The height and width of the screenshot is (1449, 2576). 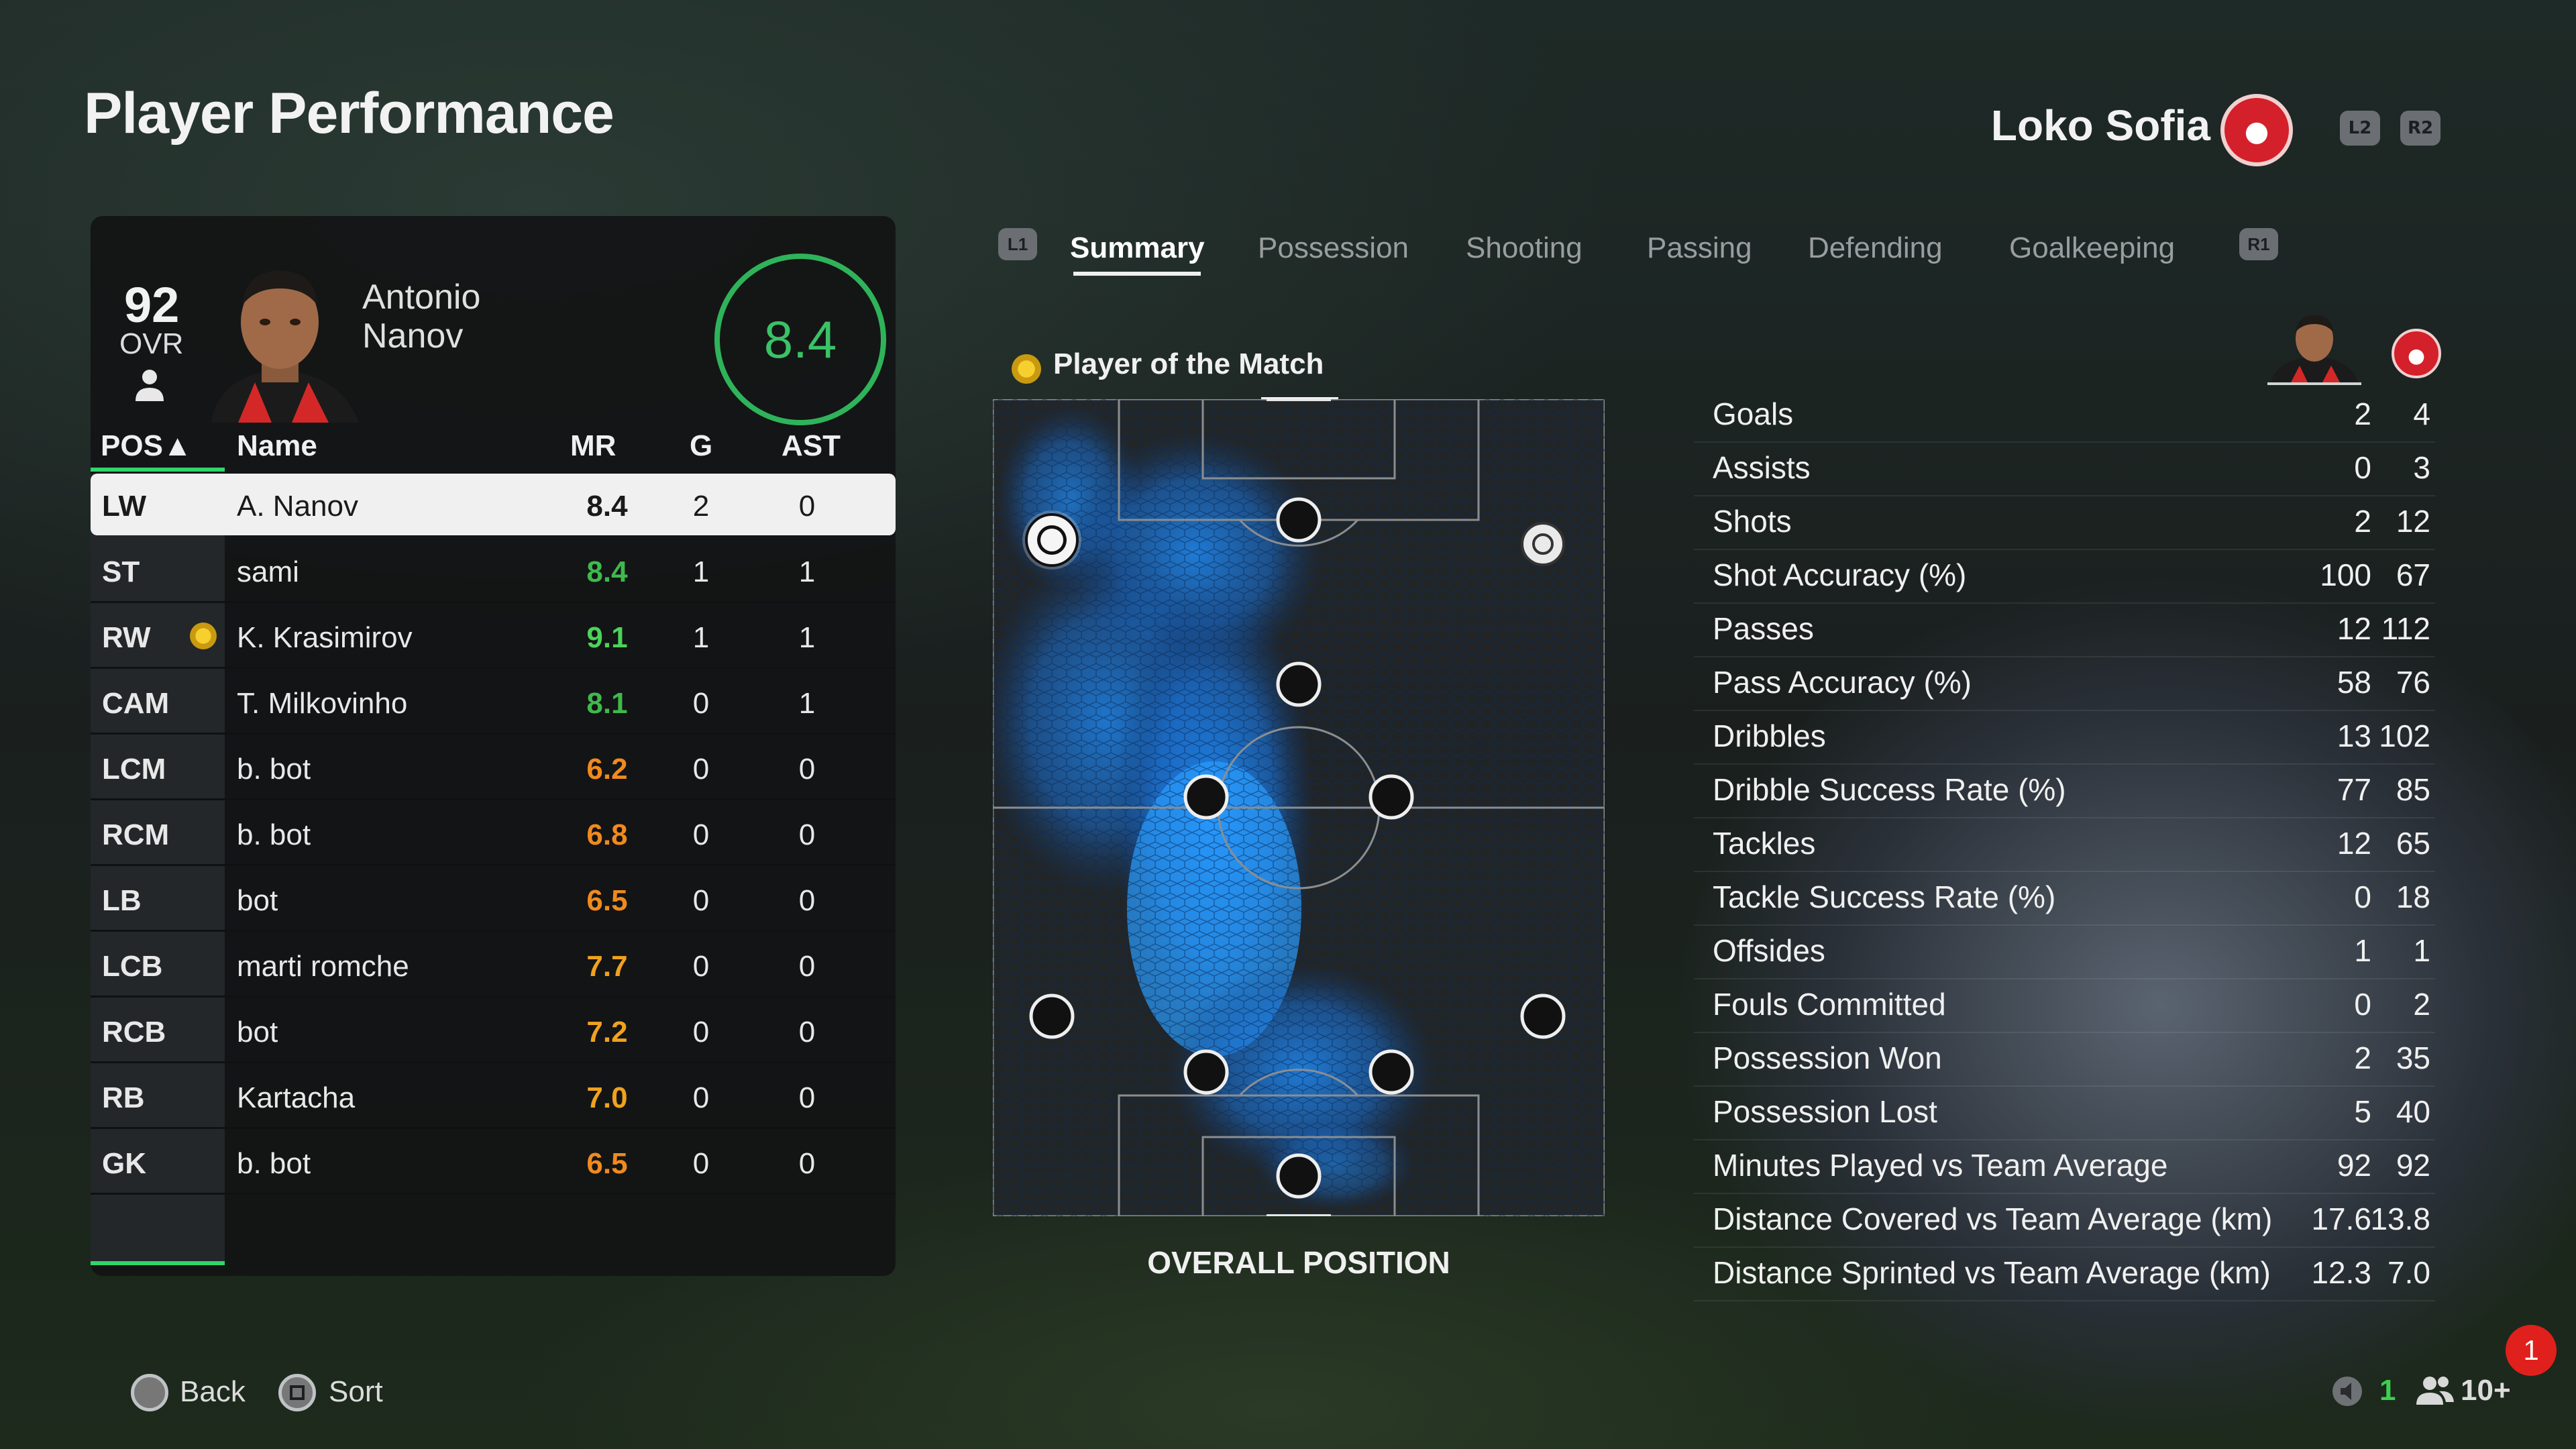 I want to click on stat-team-value: 4, so click(x=2421, y=413).